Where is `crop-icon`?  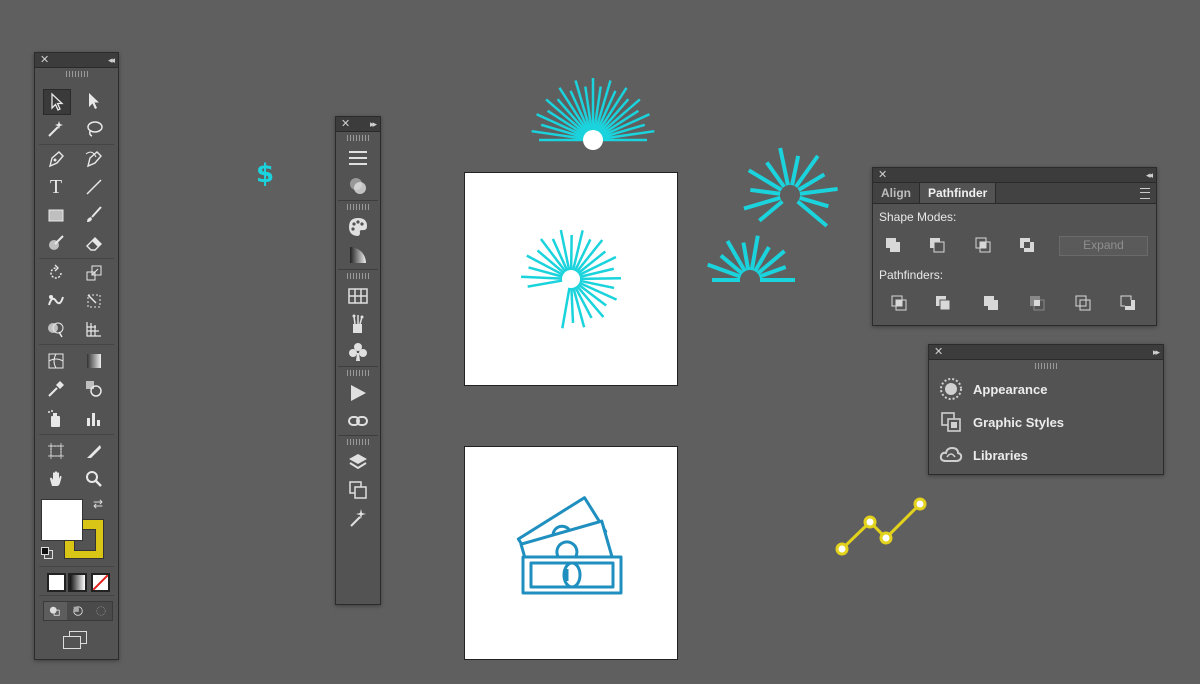
crop-icon is located at coordinates (1037, 303).